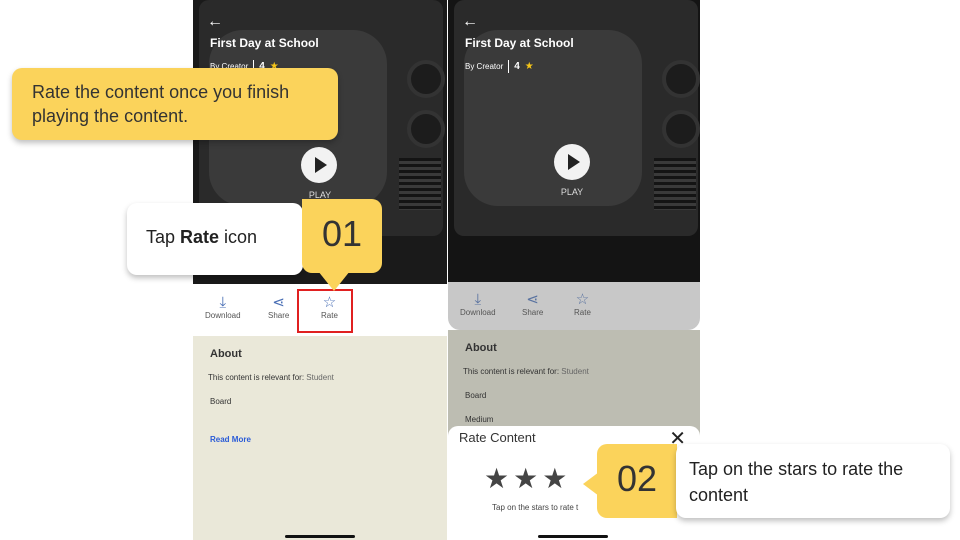 This screenshot has height=540, width=960. I want to click on step2-callout: Tap on the stars to rate the content, so click(813, 481).